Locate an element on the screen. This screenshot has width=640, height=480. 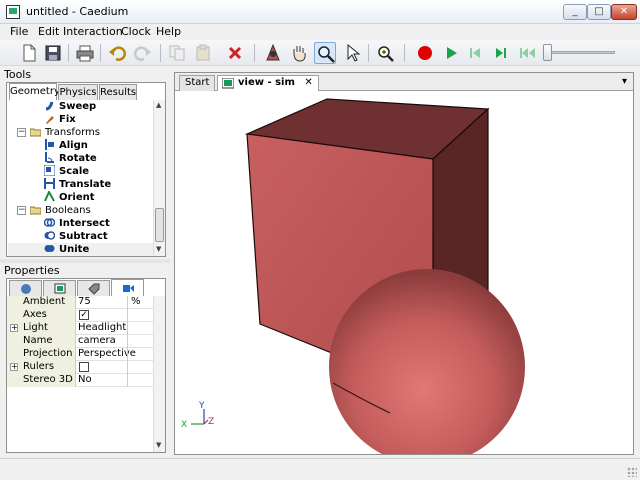
panel-splitter is located at coordinates (85, 261).